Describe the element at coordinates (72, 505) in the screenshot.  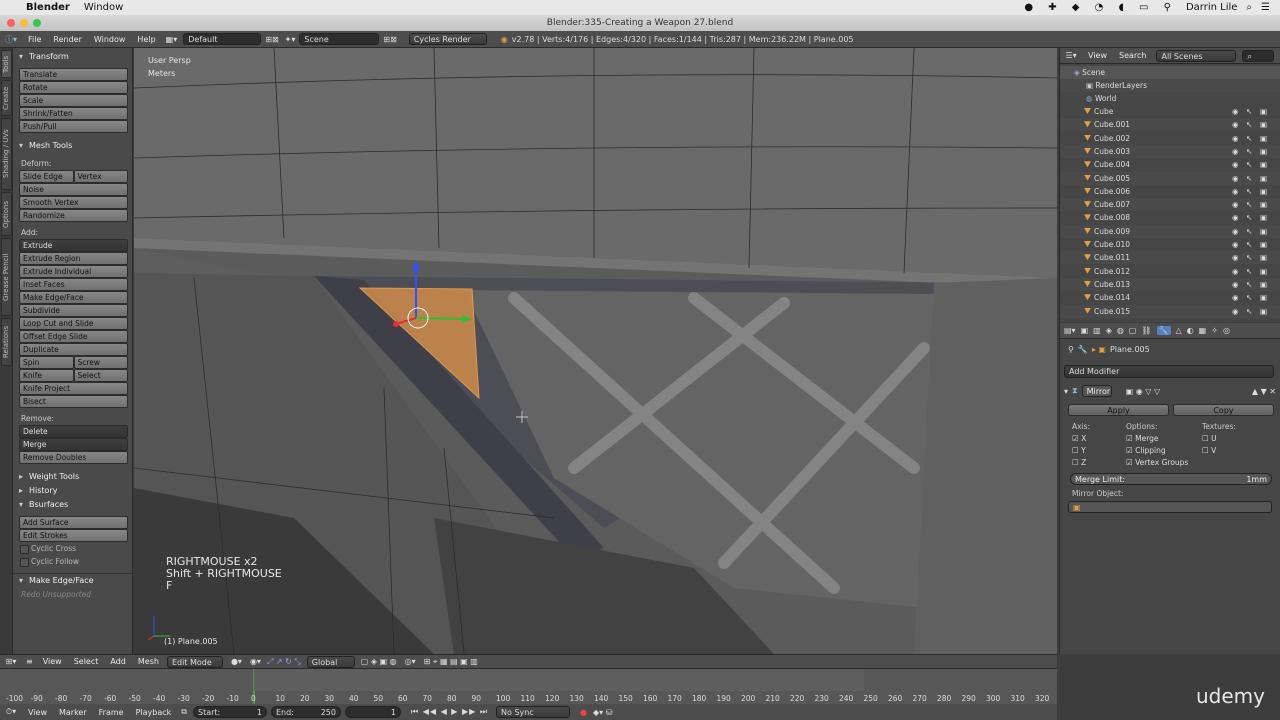
I see `bsurfaces-panel-header: Bsurfaces` at that location.